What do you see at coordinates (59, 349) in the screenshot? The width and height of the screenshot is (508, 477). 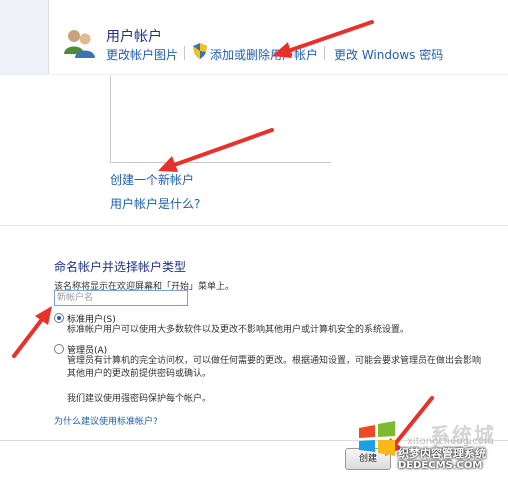 I see `administrator-radio` at bounding box center [59, 349].